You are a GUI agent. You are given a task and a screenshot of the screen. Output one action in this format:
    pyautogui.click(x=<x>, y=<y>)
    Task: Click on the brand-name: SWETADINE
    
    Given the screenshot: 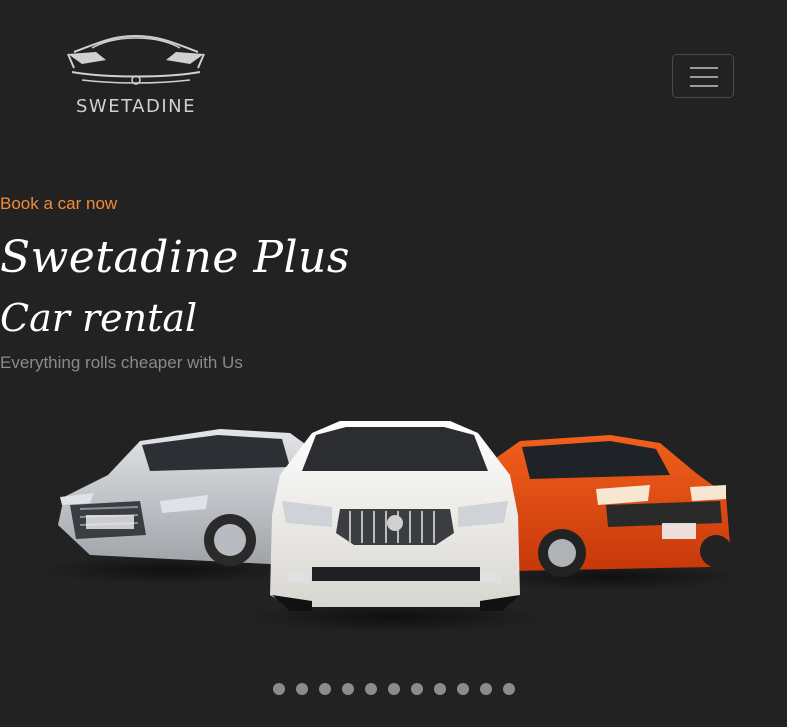 What is the action you would take?
    pyautogui.click(x=135, y=106)
    